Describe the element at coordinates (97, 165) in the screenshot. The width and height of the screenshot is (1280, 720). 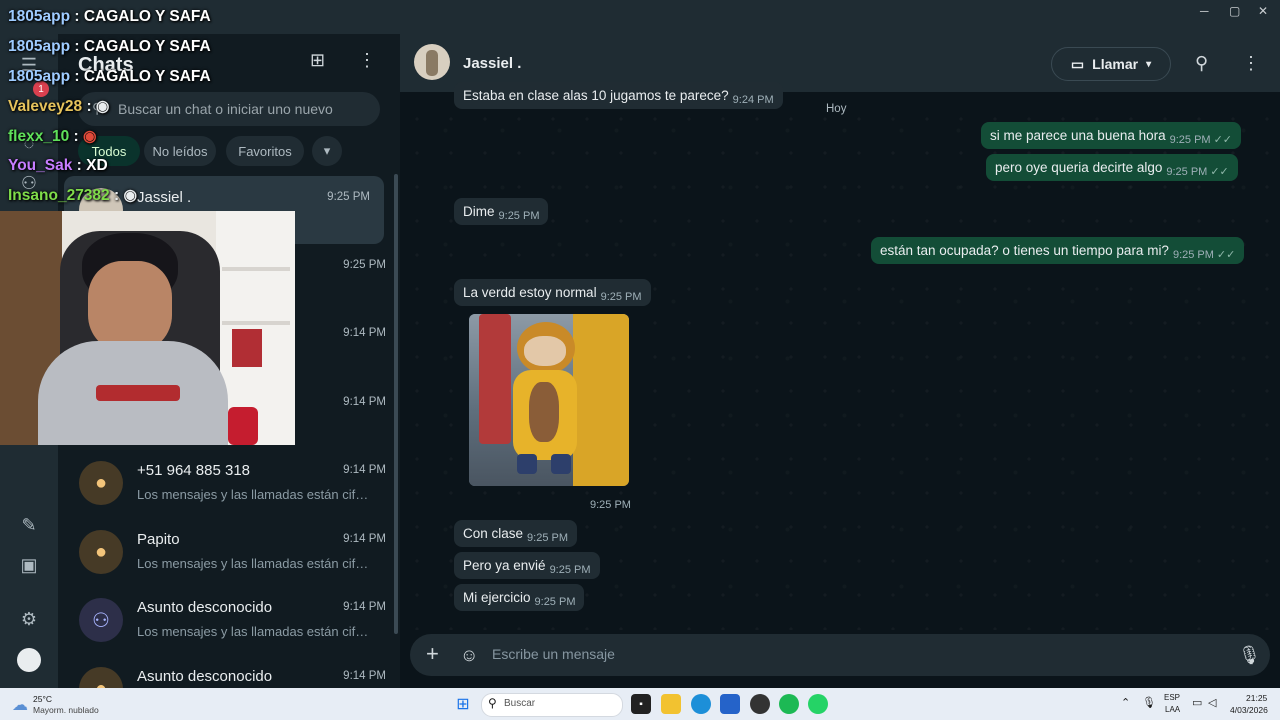
I see `stream-message: XD` at that location.